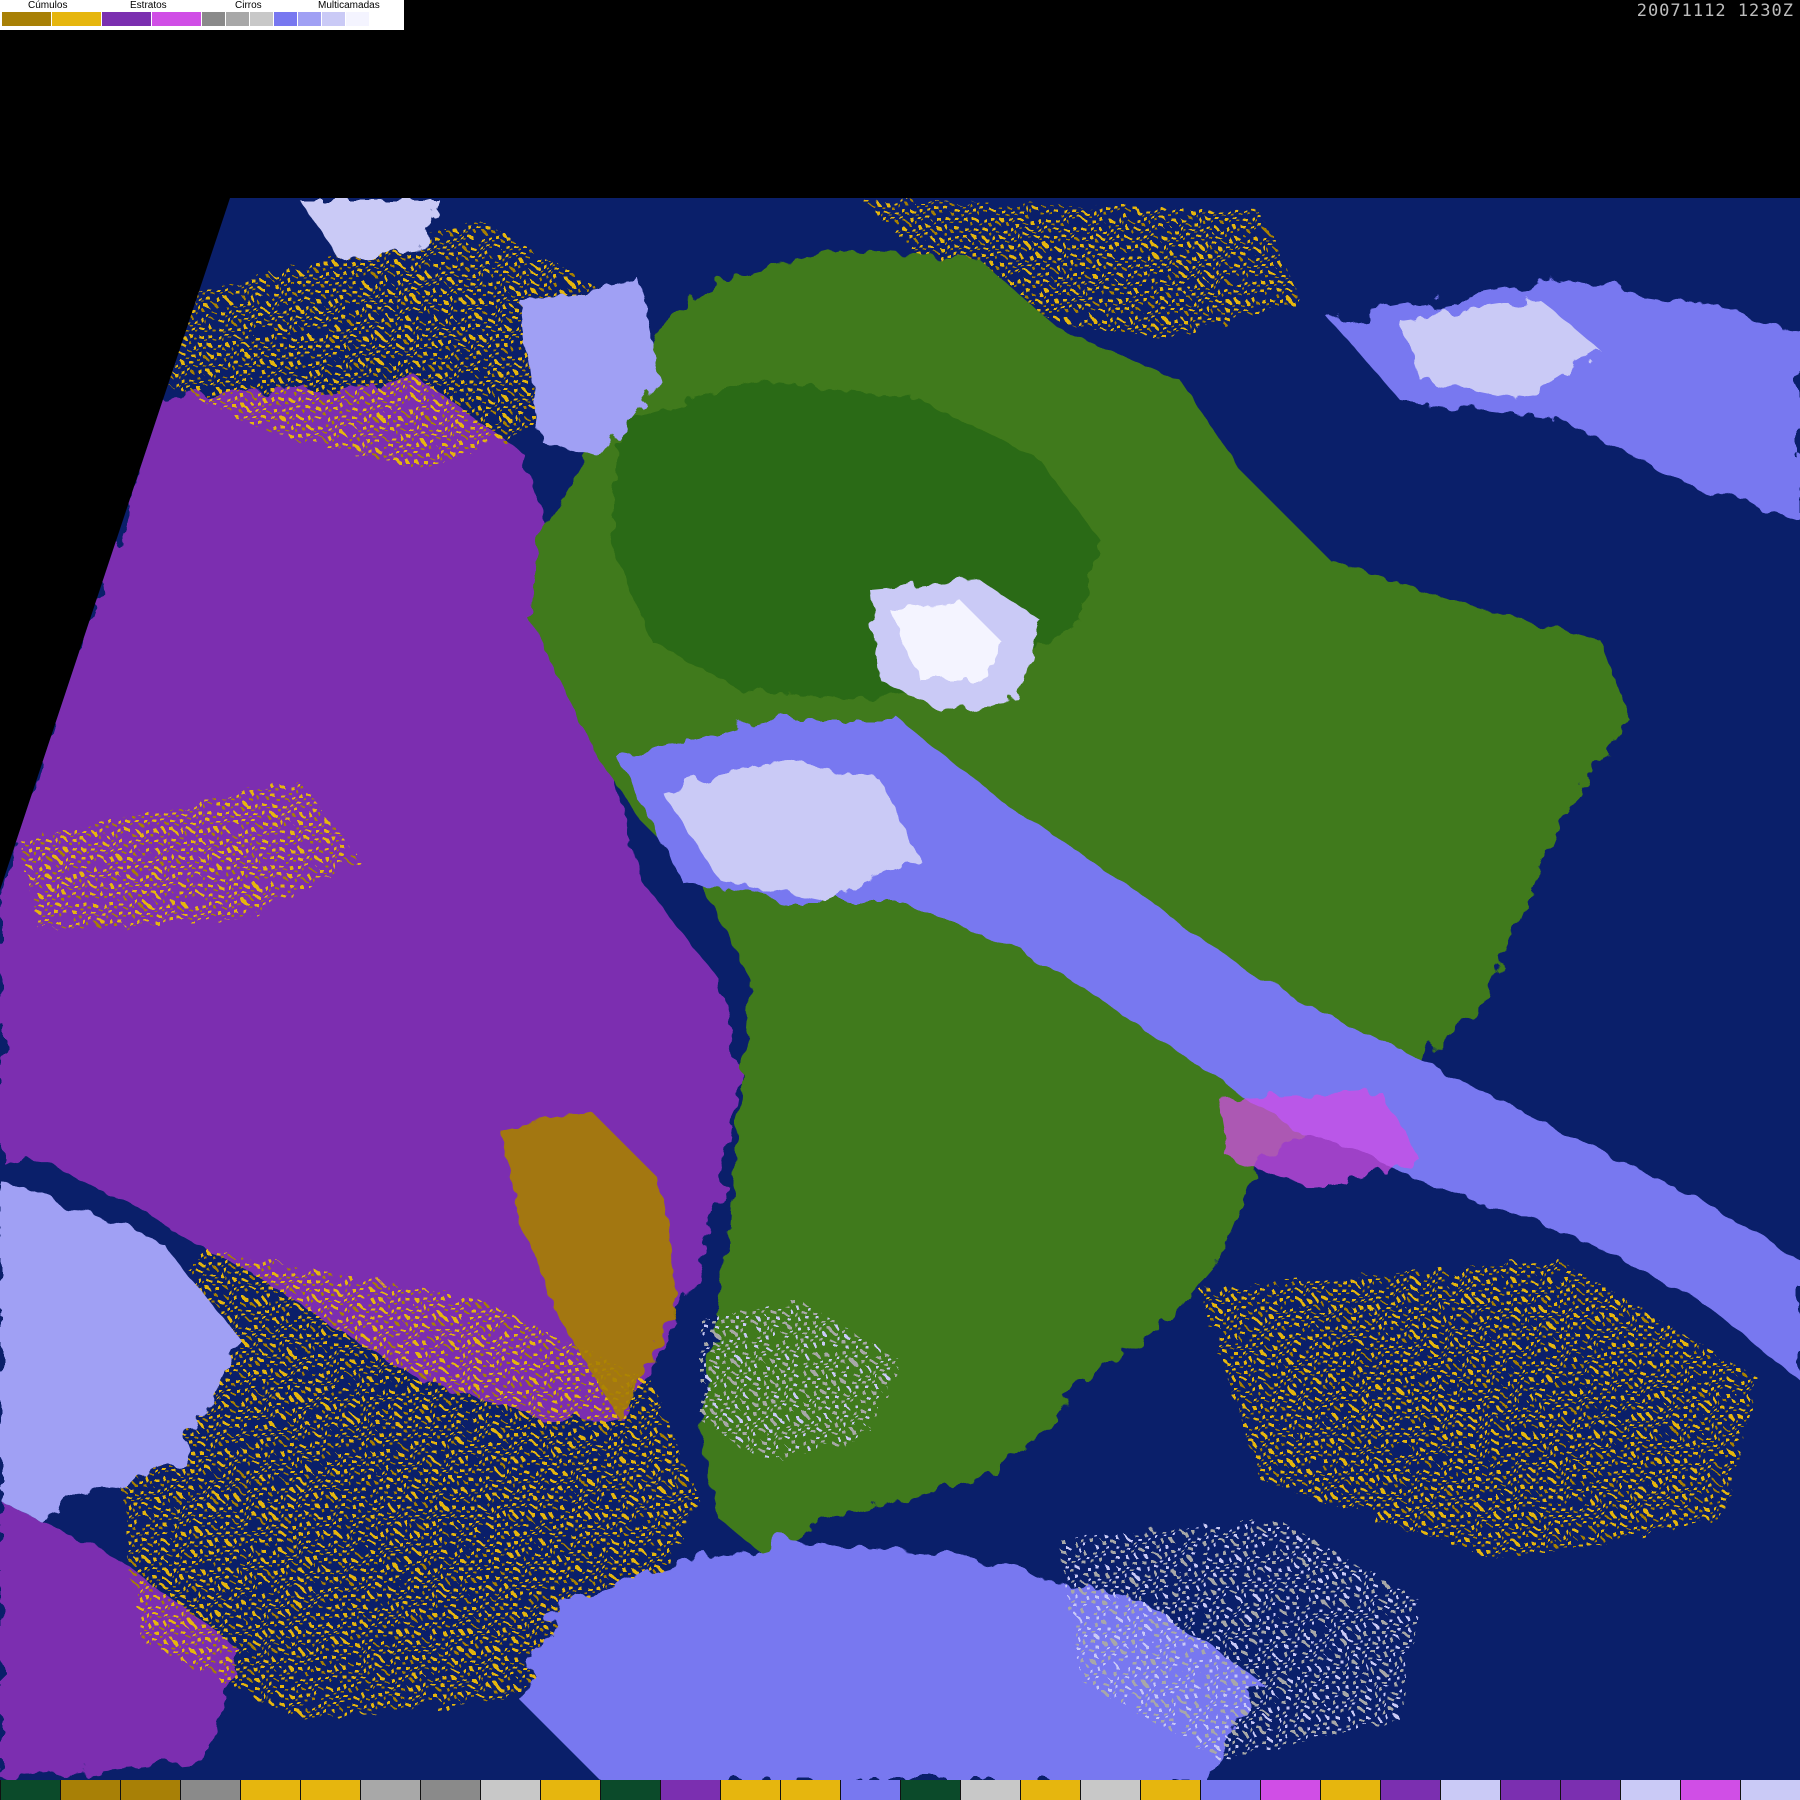  What do you see at coordinates (248, 5) in the screenshot?
I see `legend-label-cirrus: Cirros` at bounding box center [248, 5].